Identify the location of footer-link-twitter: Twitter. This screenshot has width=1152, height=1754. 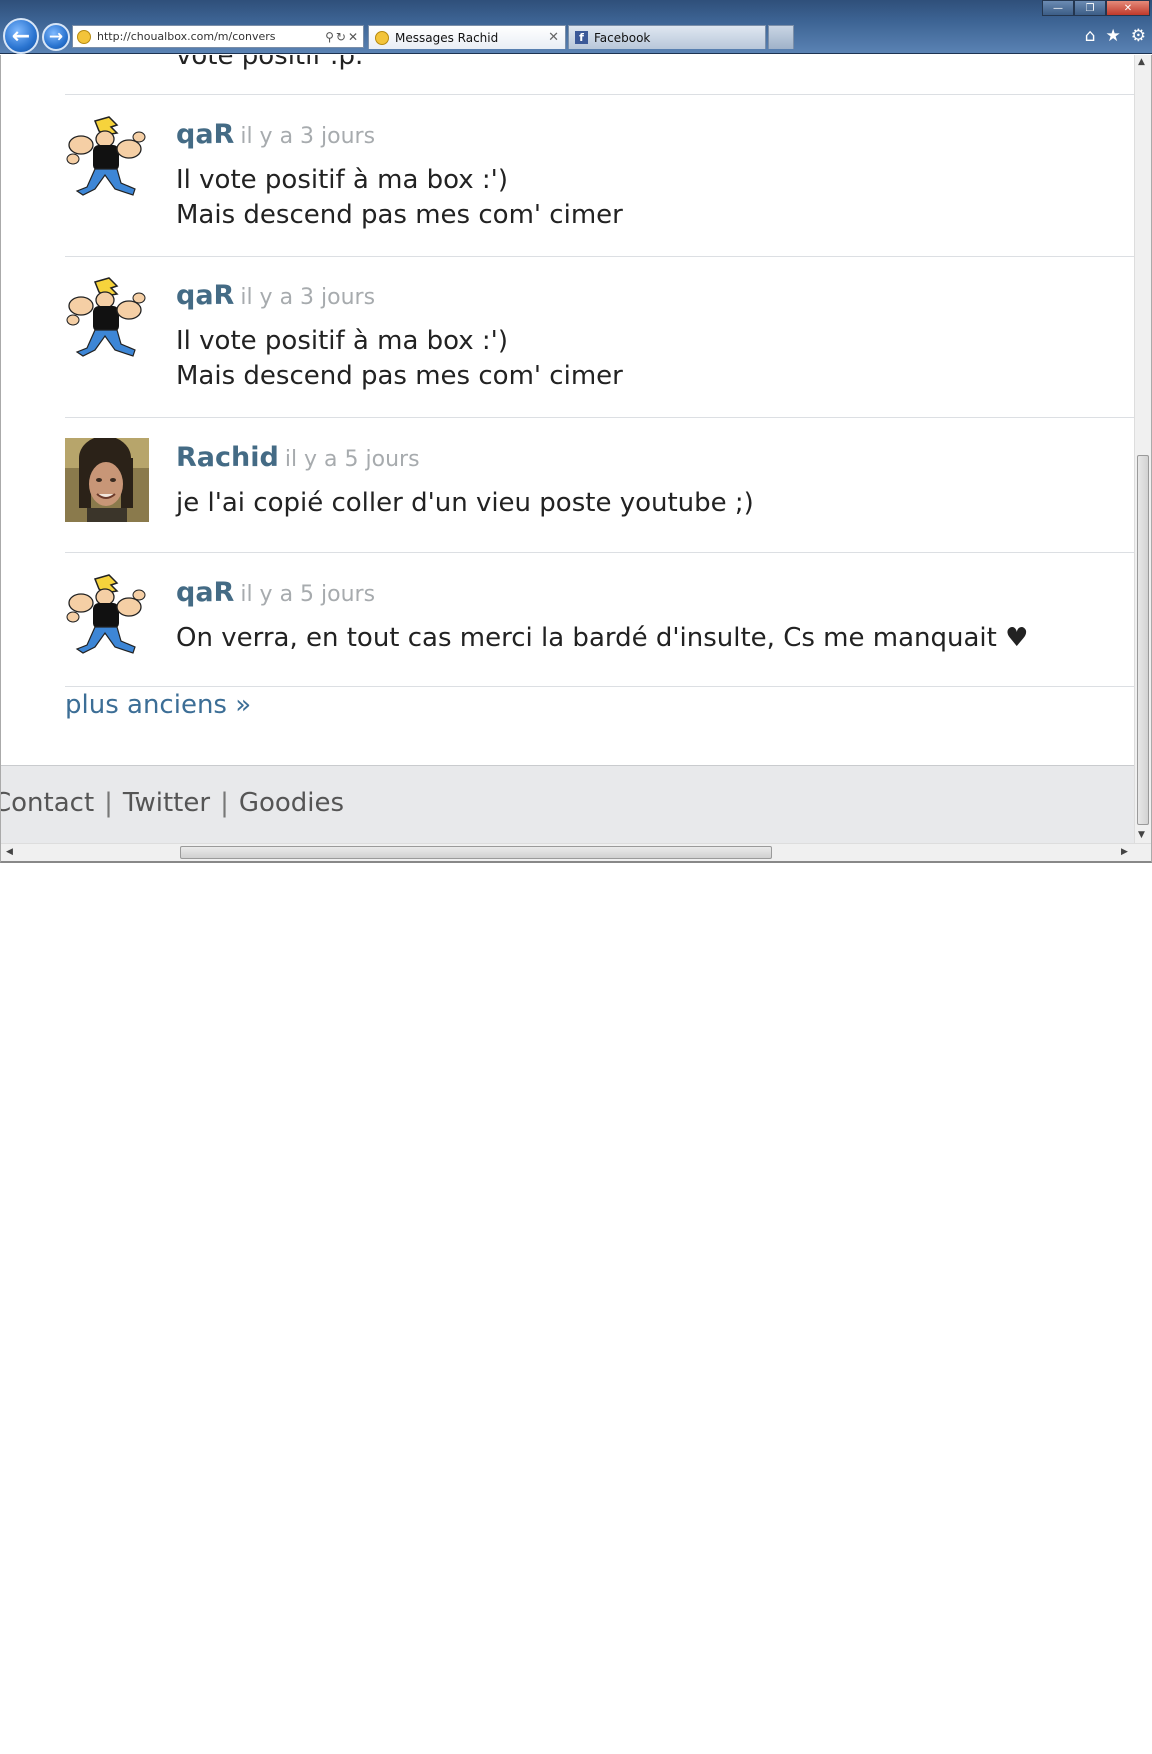
(166, 803).